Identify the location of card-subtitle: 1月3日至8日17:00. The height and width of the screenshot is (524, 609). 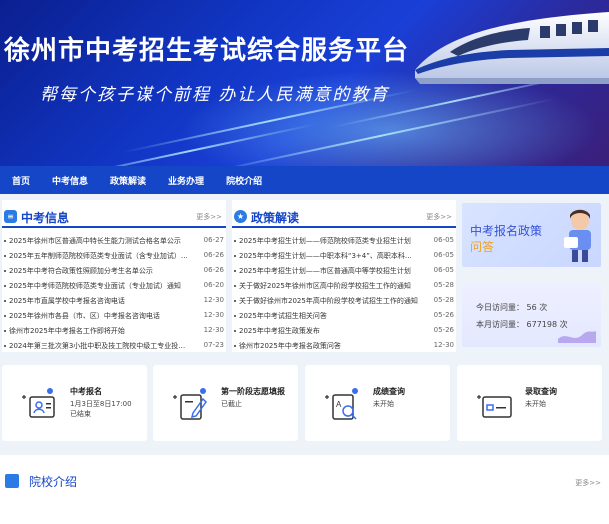
(101, 404).